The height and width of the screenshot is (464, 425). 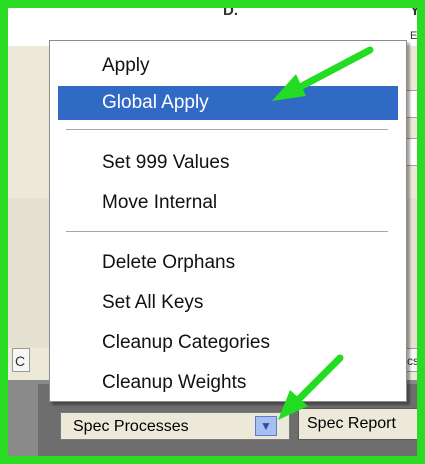 I want to click on menu-item-delete-orphans: Delete Orphans, so click(x=228, y=263).